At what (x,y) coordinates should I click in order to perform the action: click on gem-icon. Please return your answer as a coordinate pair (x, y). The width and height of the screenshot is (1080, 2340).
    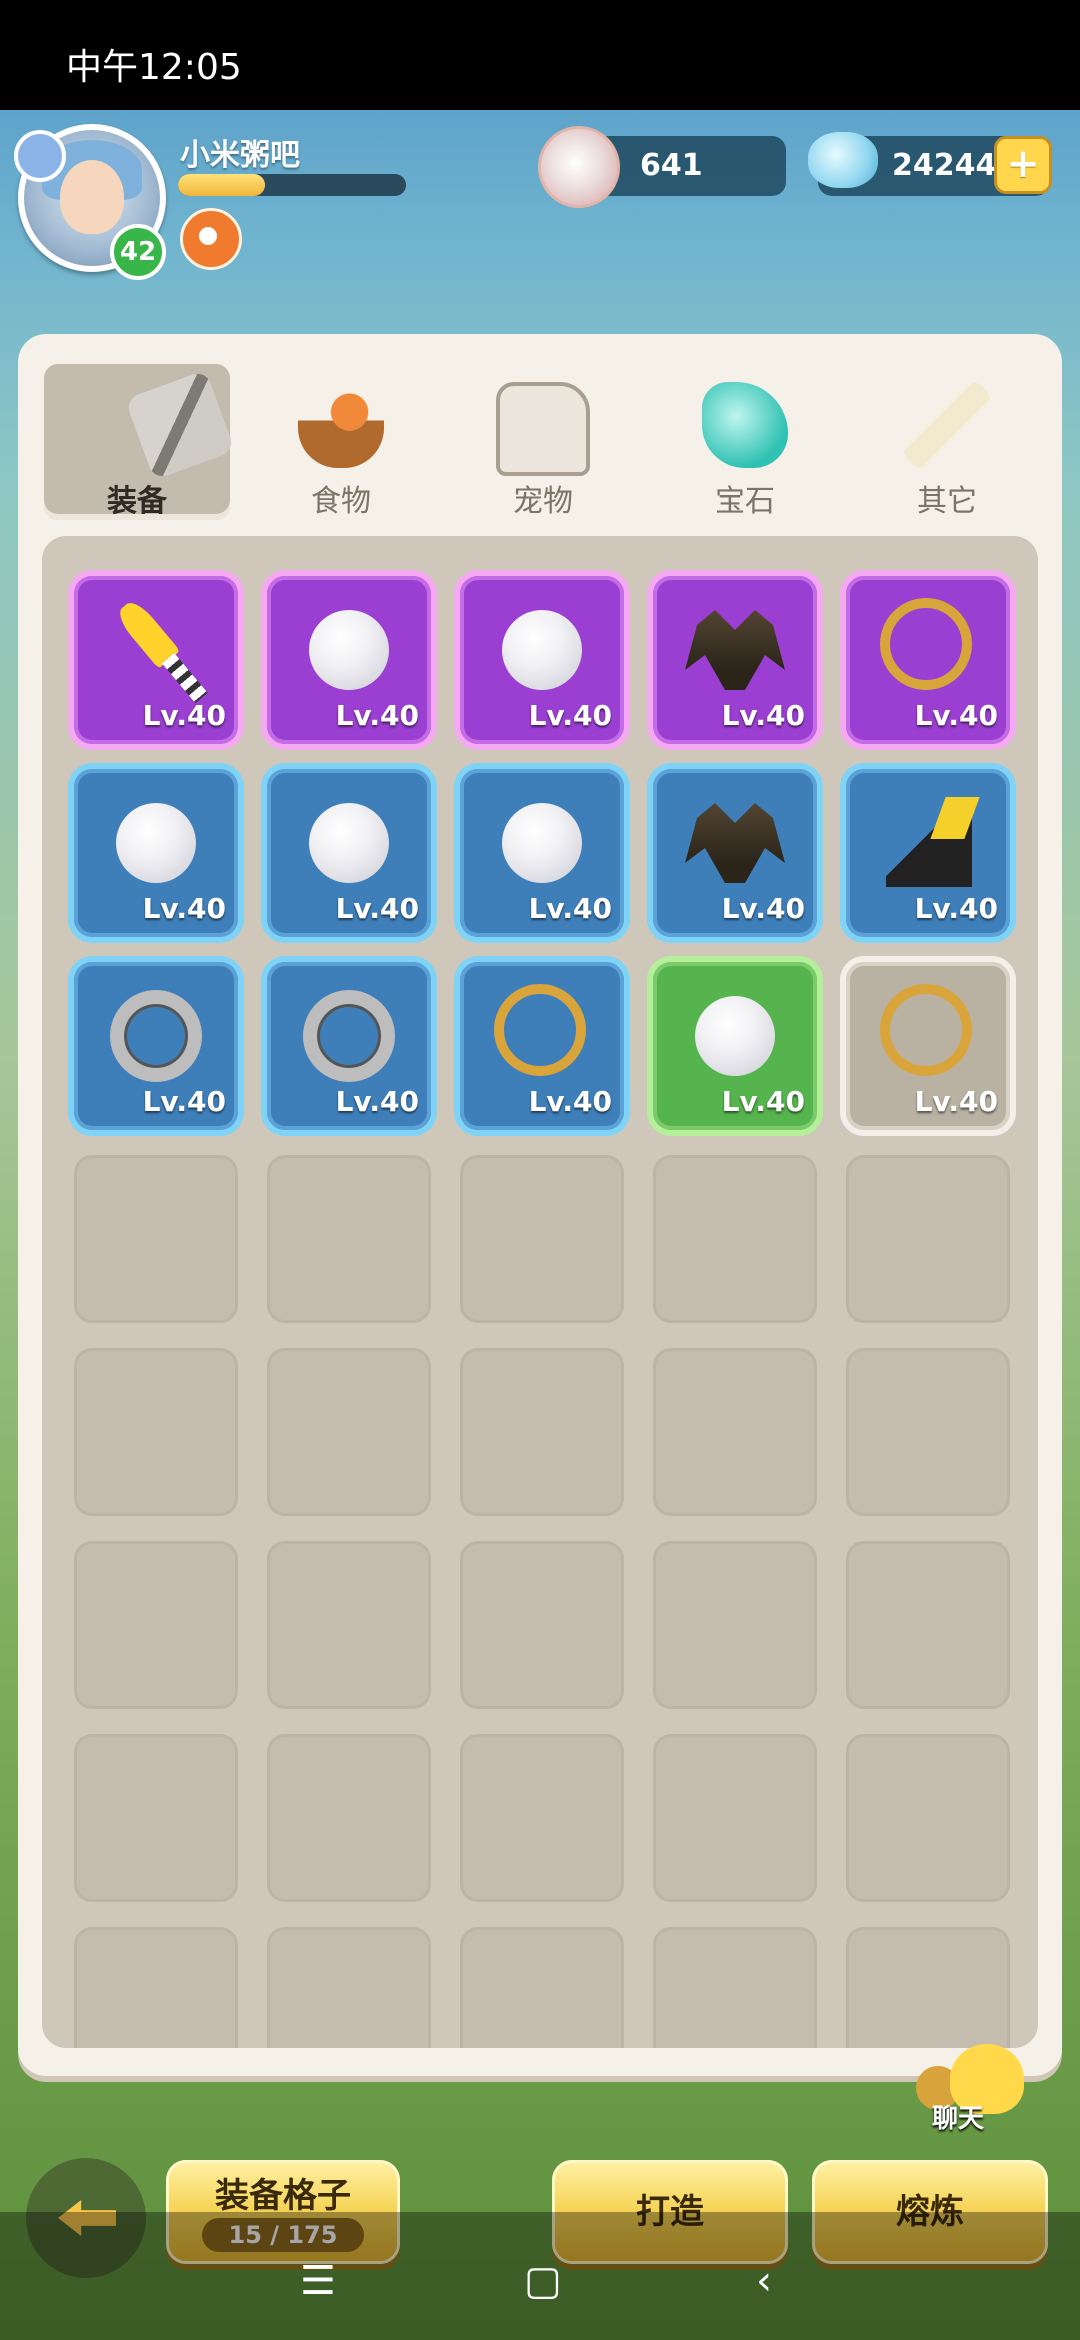
    Looking at the image, I should click on (745, 425).